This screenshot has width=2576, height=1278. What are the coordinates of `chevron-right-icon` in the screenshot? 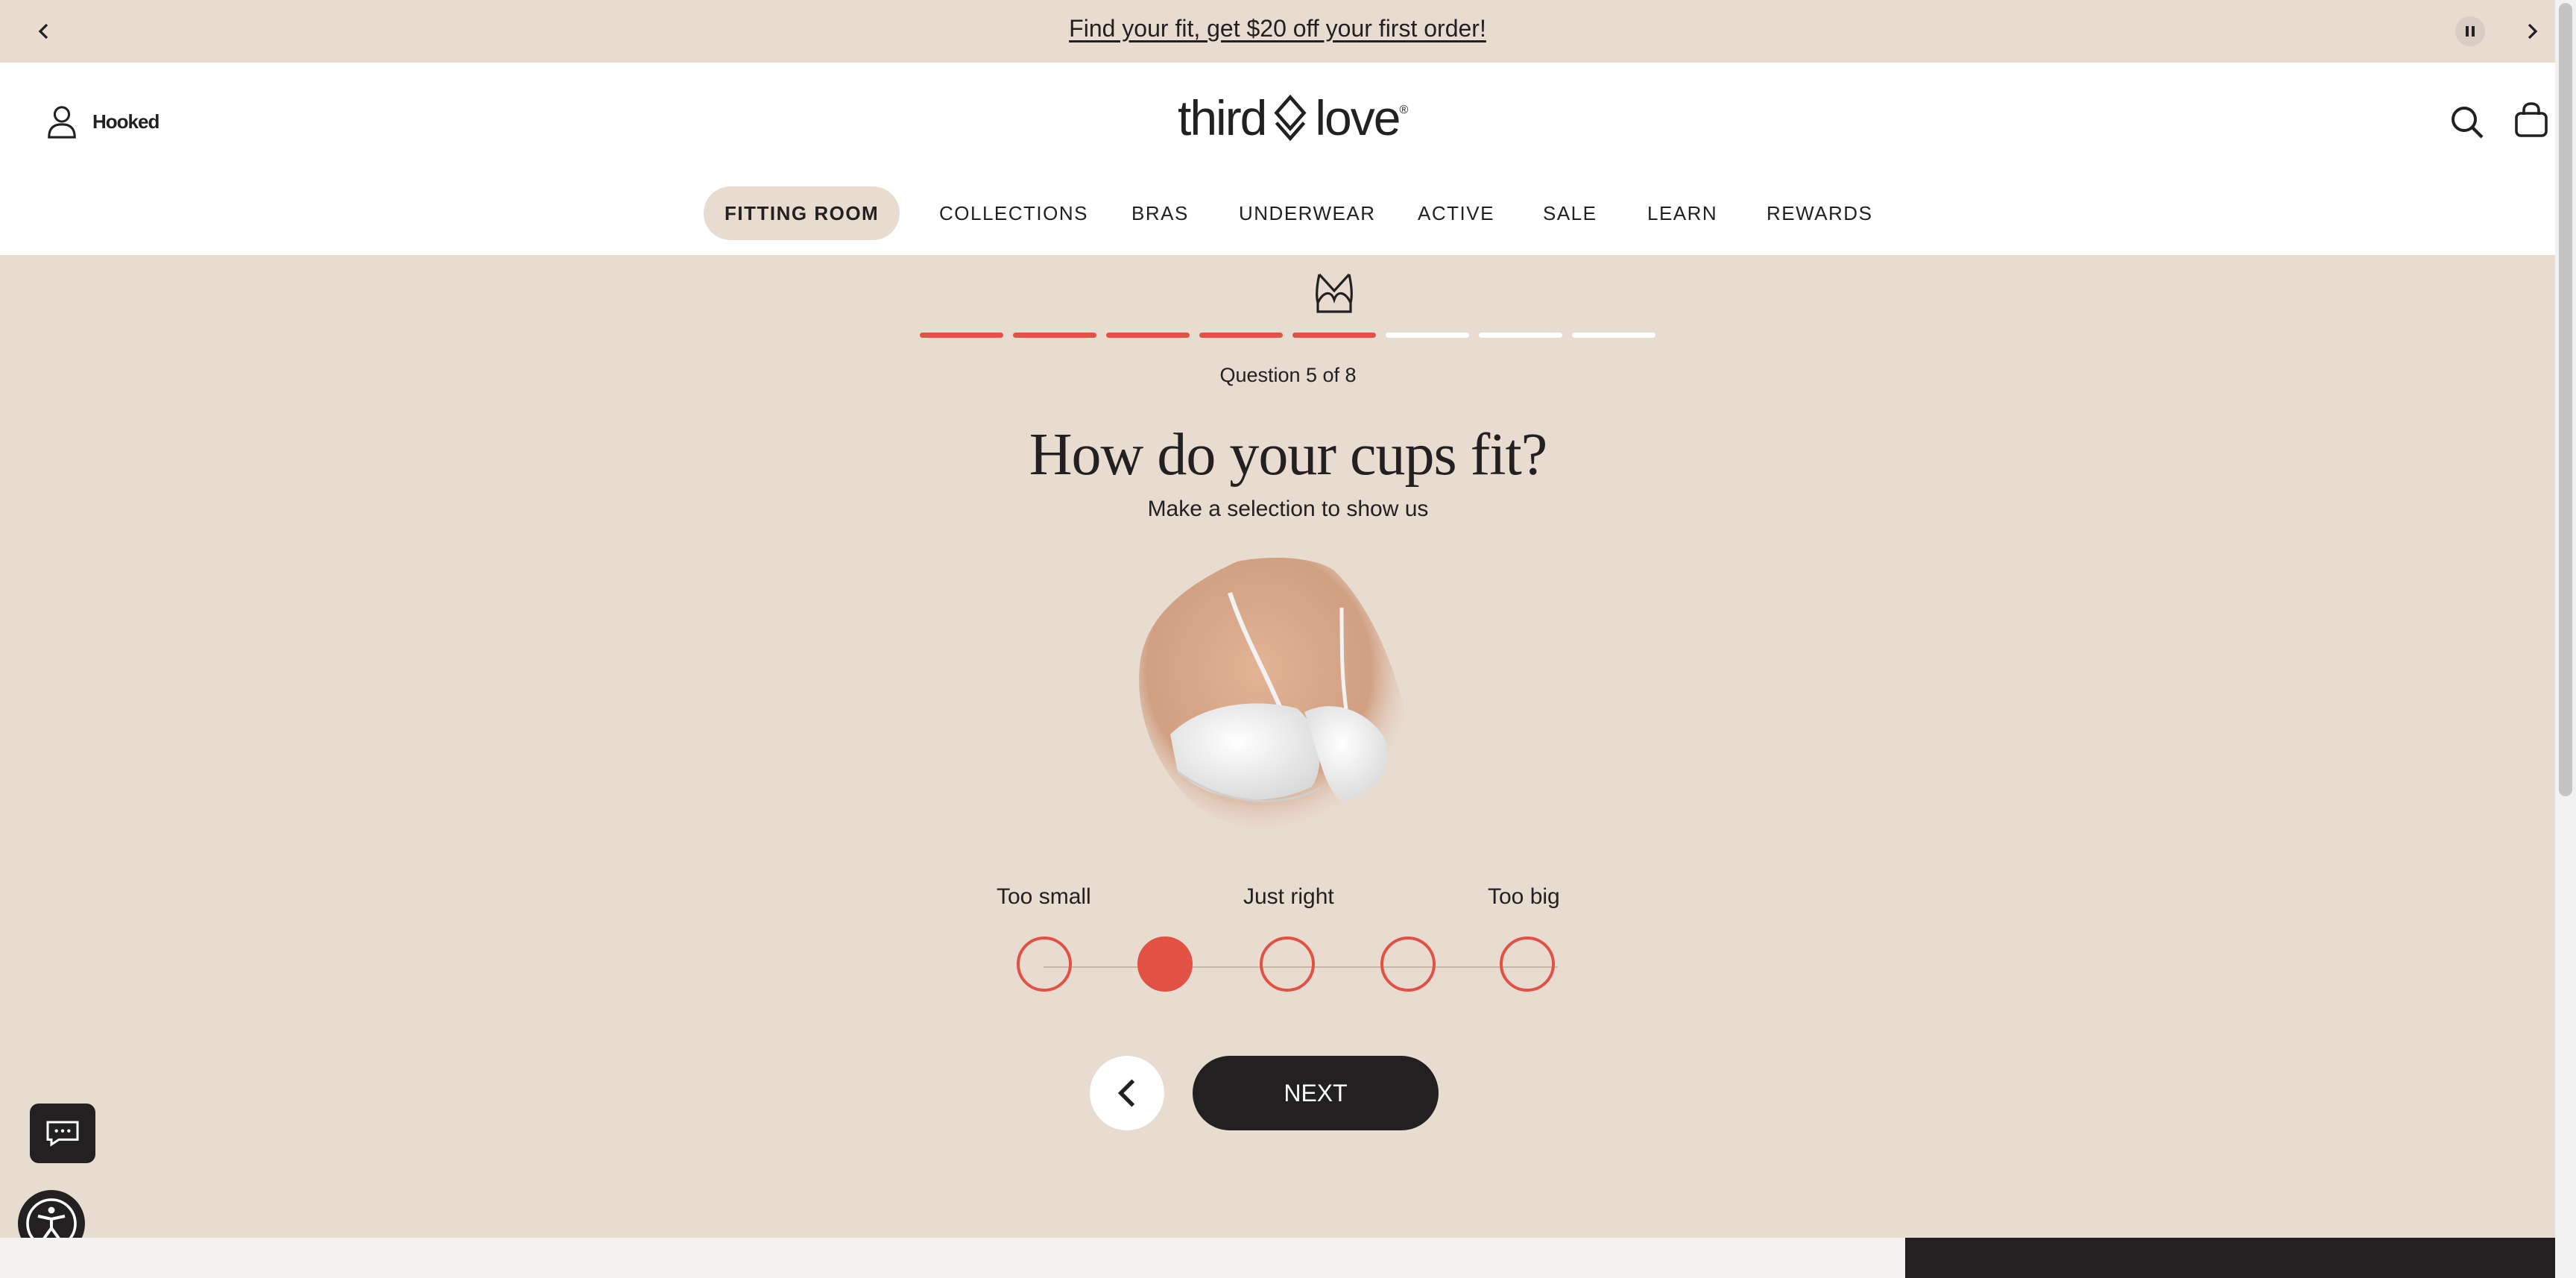 It's located at (2533, 31).